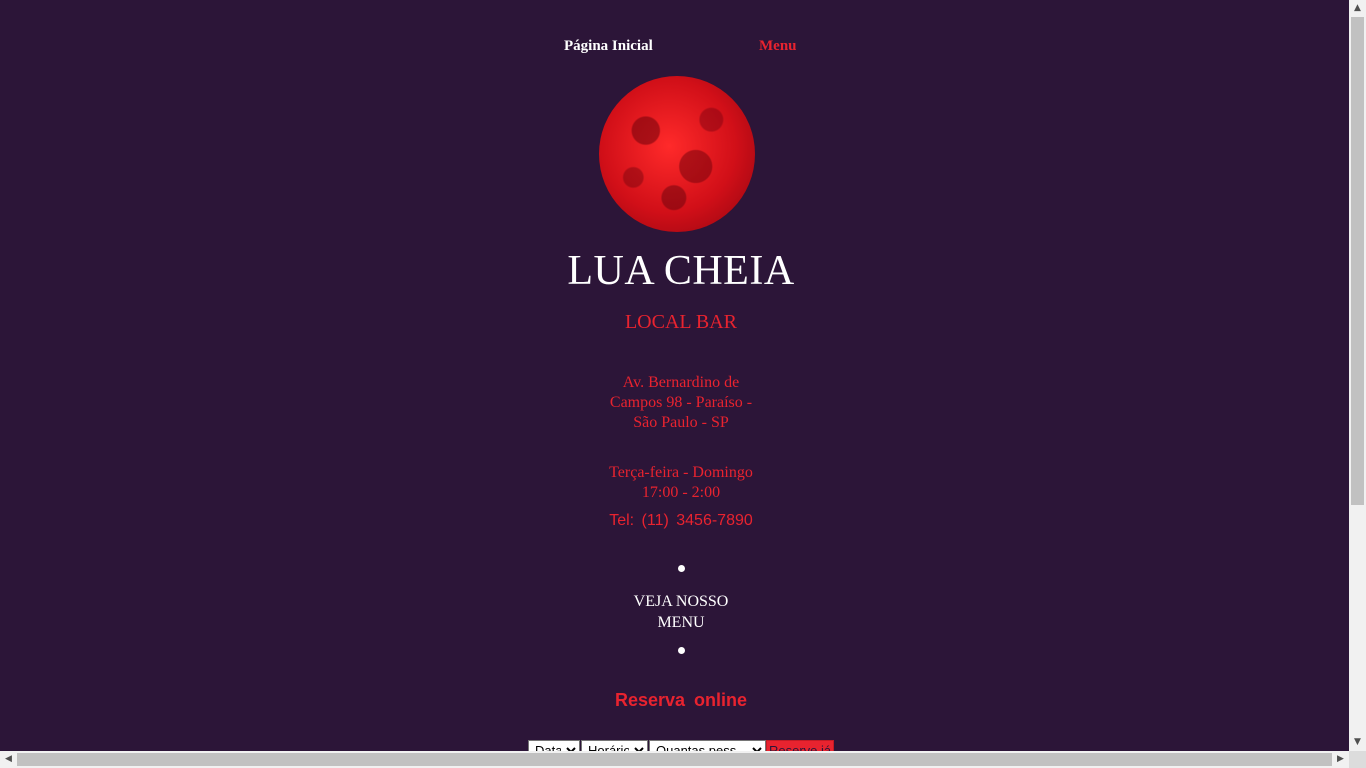  What do you see at coordinates (674, 483) in the screenshot?
I see `opening-hours: Terça-feira - Domingo 17:00 - 2:00` at bounding box center [674, 483].